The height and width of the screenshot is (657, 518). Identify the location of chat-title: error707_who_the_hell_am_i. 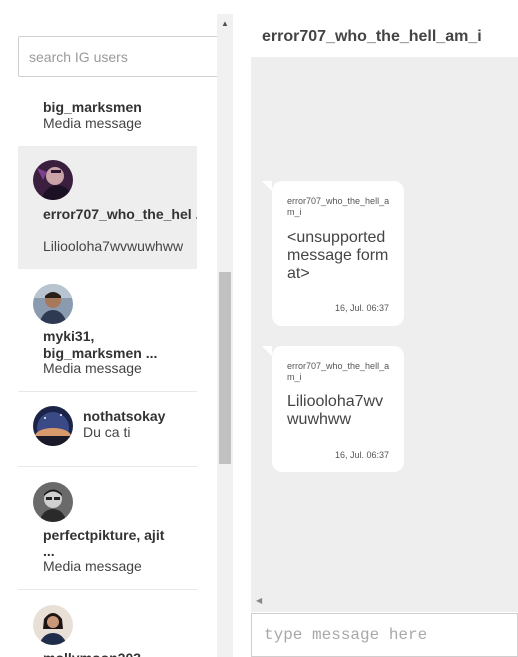
(372, 36).